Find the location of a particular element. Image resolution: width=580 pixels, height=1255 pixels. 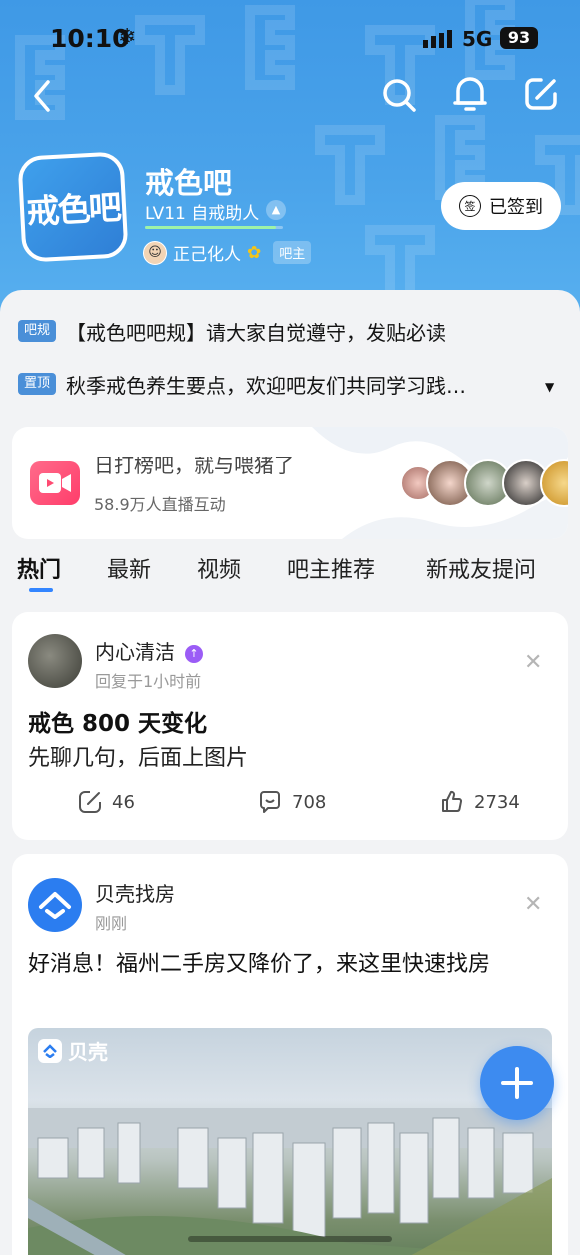

comment-icon is located at coordinates (270, 802).